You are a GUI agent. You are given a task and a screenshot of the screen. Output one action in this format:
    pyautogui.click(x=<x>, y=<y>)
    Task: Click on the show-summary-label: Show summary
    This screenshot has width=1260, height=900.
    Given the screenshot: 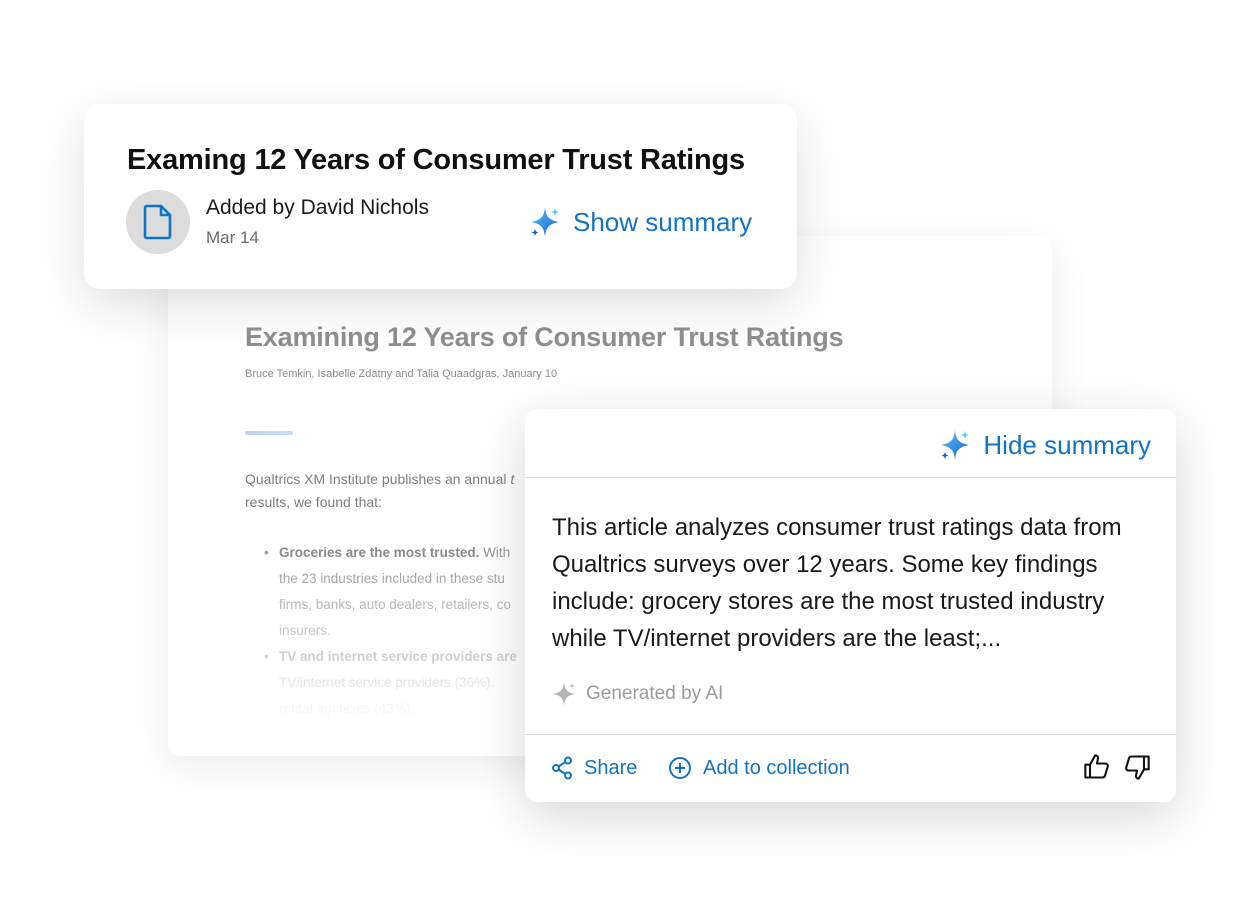 What is the action you would take?
    pyautogui.click(x=663, y=221)
    